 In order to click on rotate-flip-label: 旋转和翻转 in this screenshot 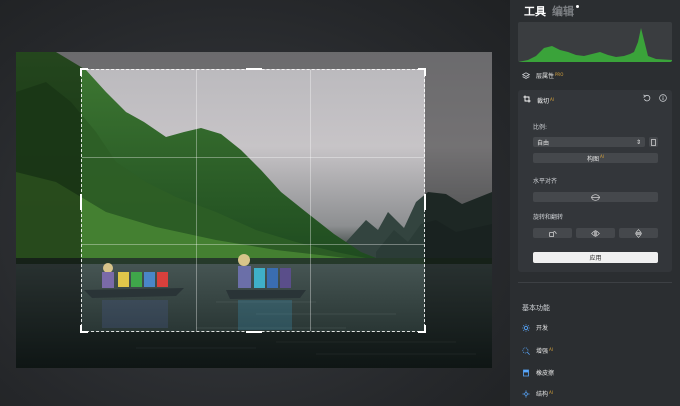, I will do `click(548, 217)`.